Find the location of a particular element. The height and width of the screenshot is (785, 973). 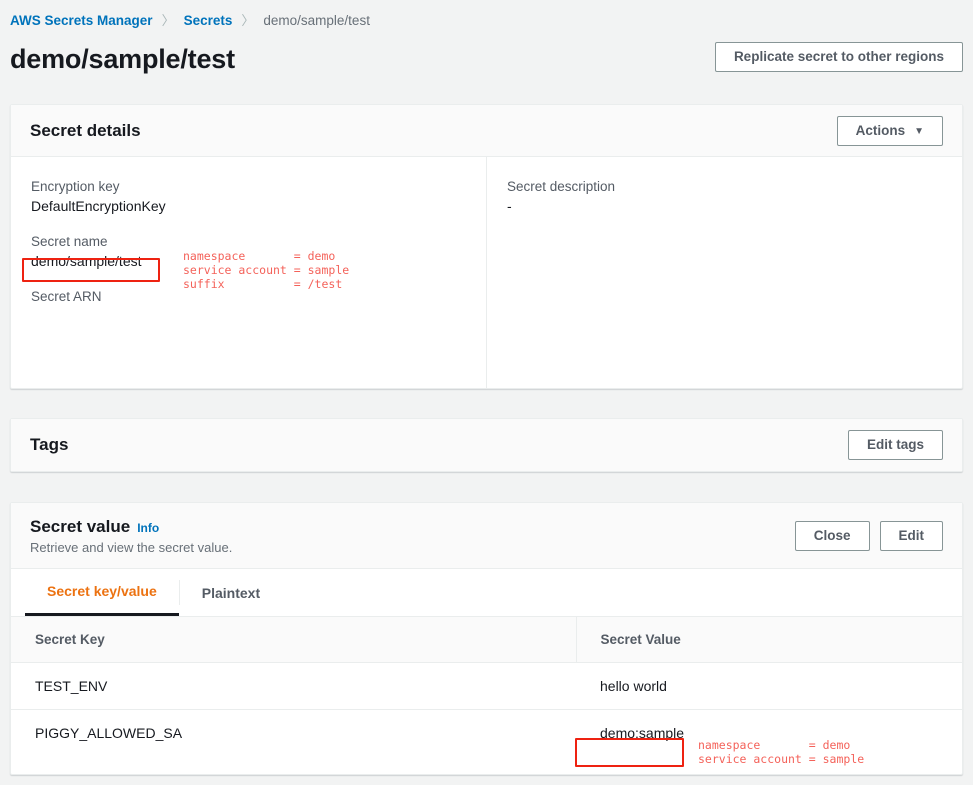

chevron-down-icon: ▼ is located at coordinates (919, 131).